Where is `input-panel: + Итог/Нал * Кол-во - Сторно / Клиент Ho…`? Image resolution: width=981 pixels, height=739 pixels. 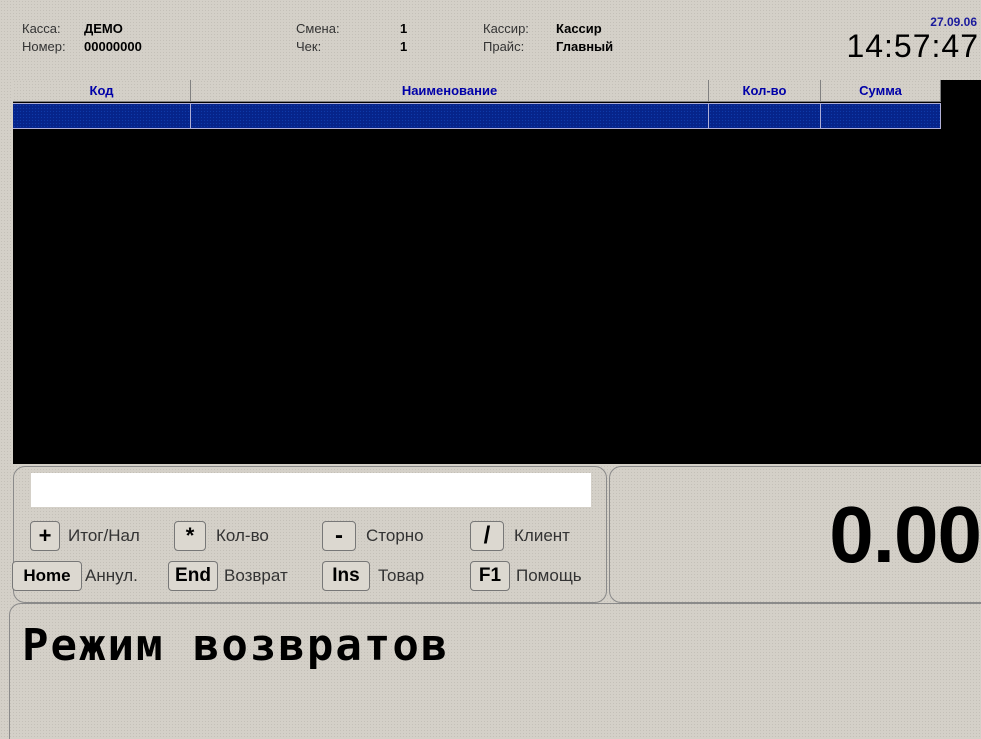
input-panel: + Итог/Нал * Кол-во - Сторно / Клиент Ho… is located at coordinates (309, 534).